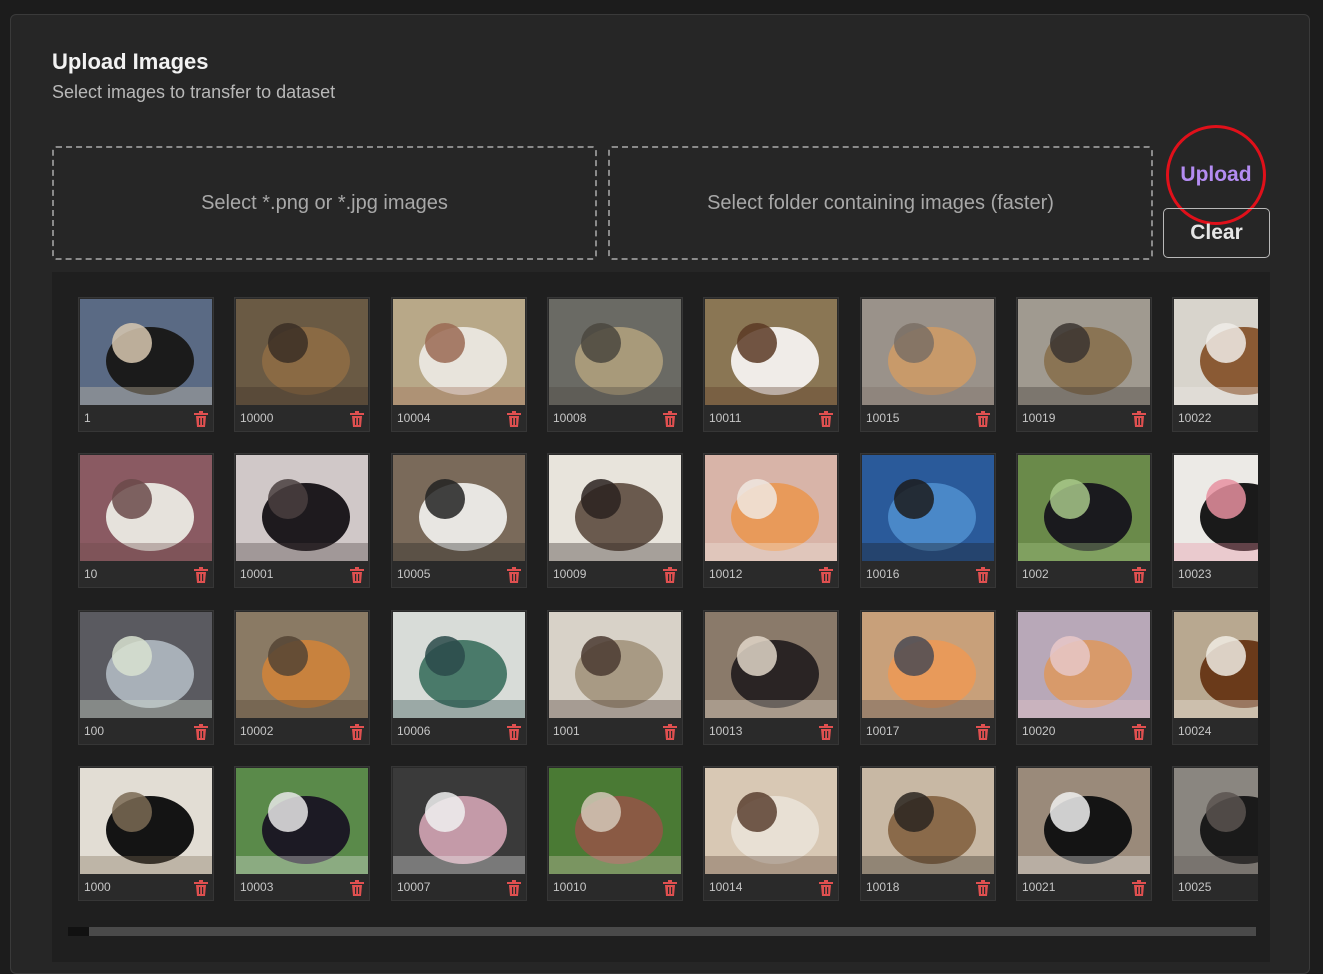 The image size is (1323, 974). What do you see at coordinates (194, 92) in the screenshot?
I see `page-subtitle: Select images to transfer to dataset` at bounding box center [194, 92].